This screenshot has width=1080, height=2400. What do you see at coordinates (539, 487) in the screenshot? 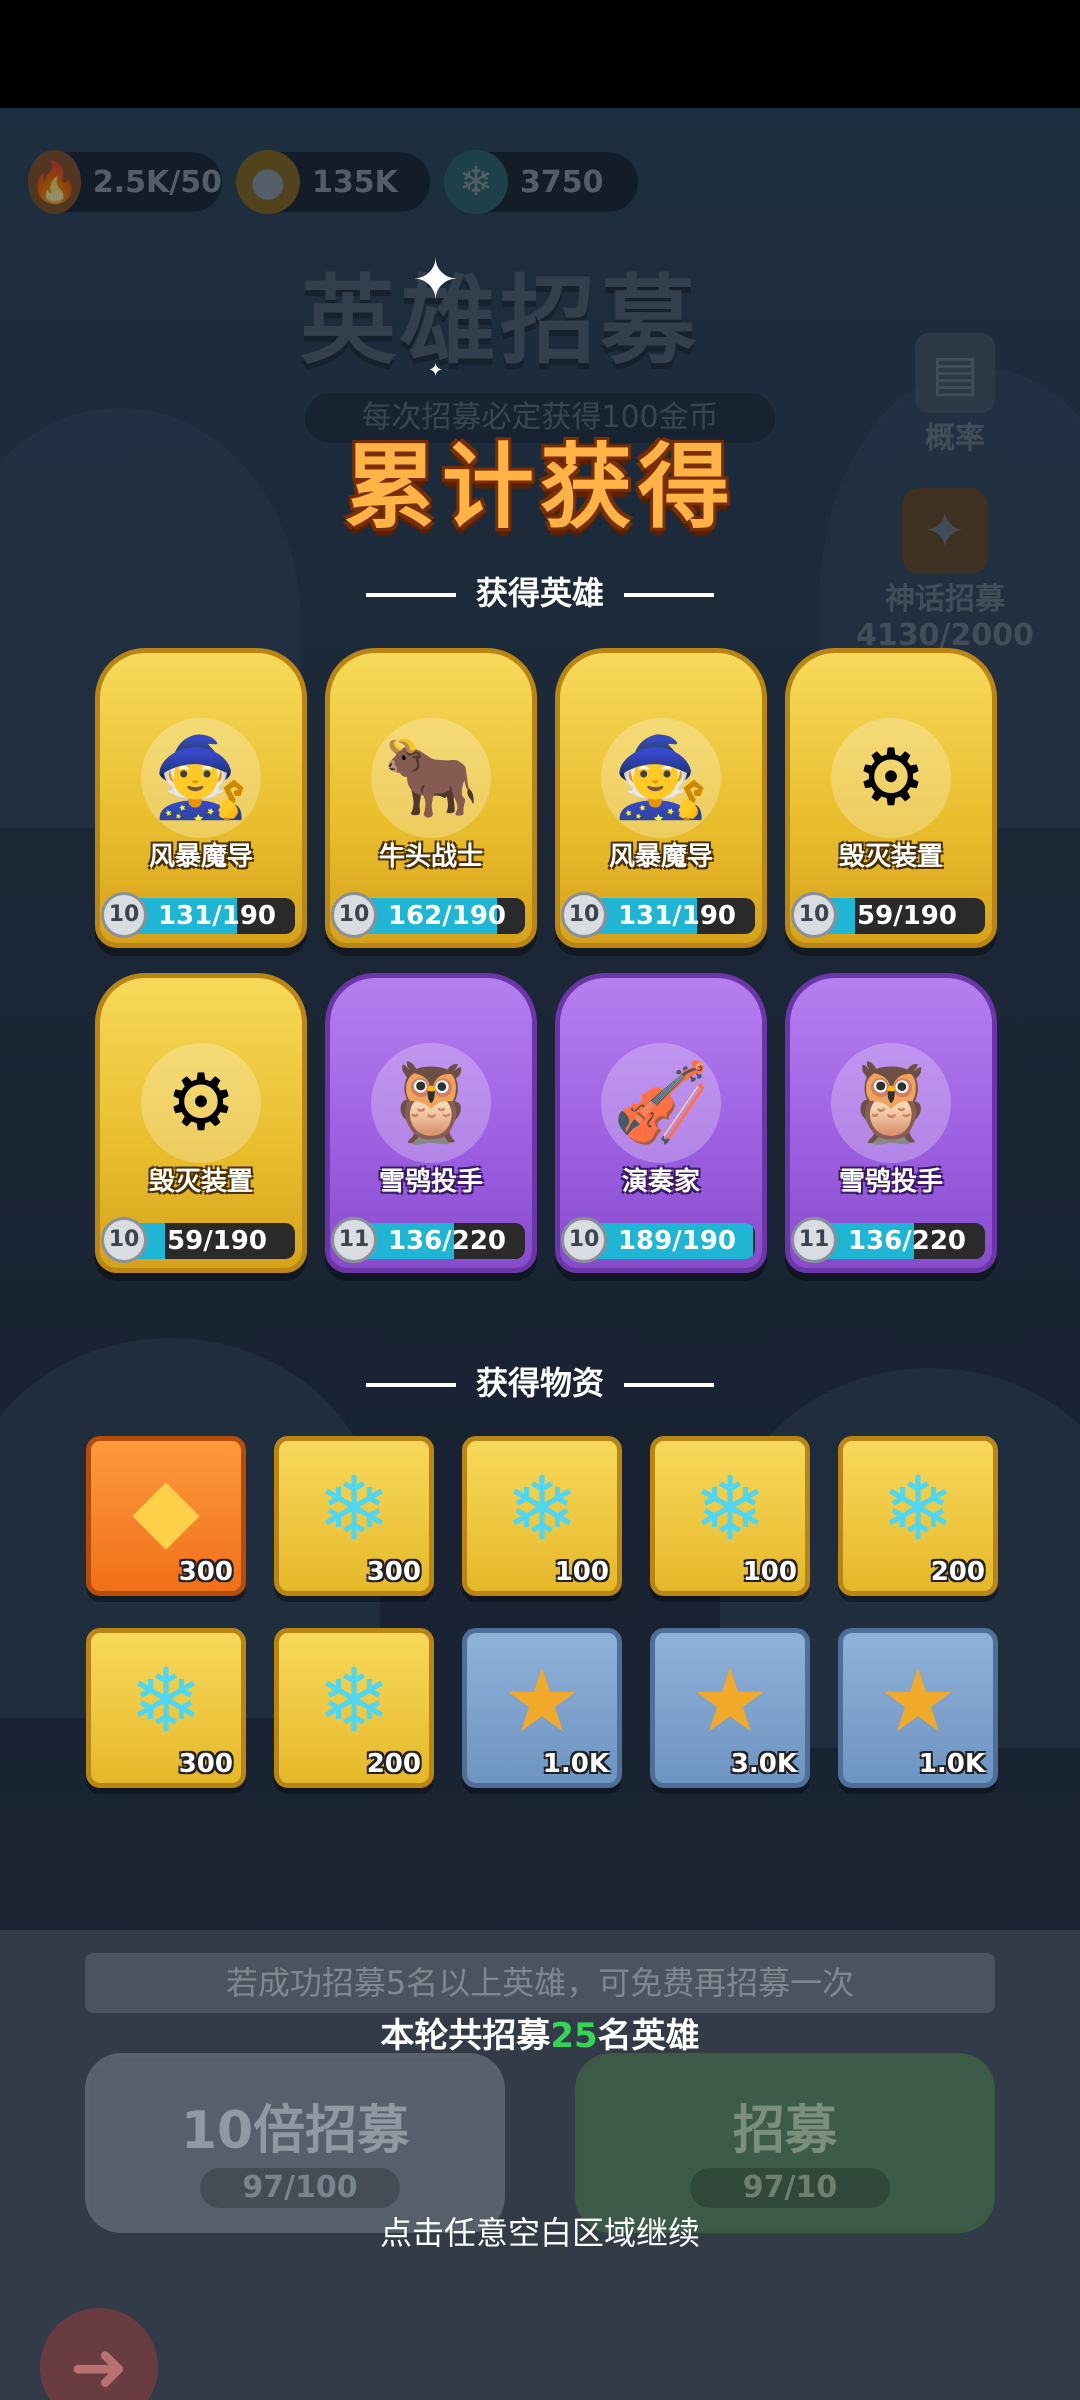
I see `cumulative-reward-title: 累计获得` at bounding box center [539, 487].